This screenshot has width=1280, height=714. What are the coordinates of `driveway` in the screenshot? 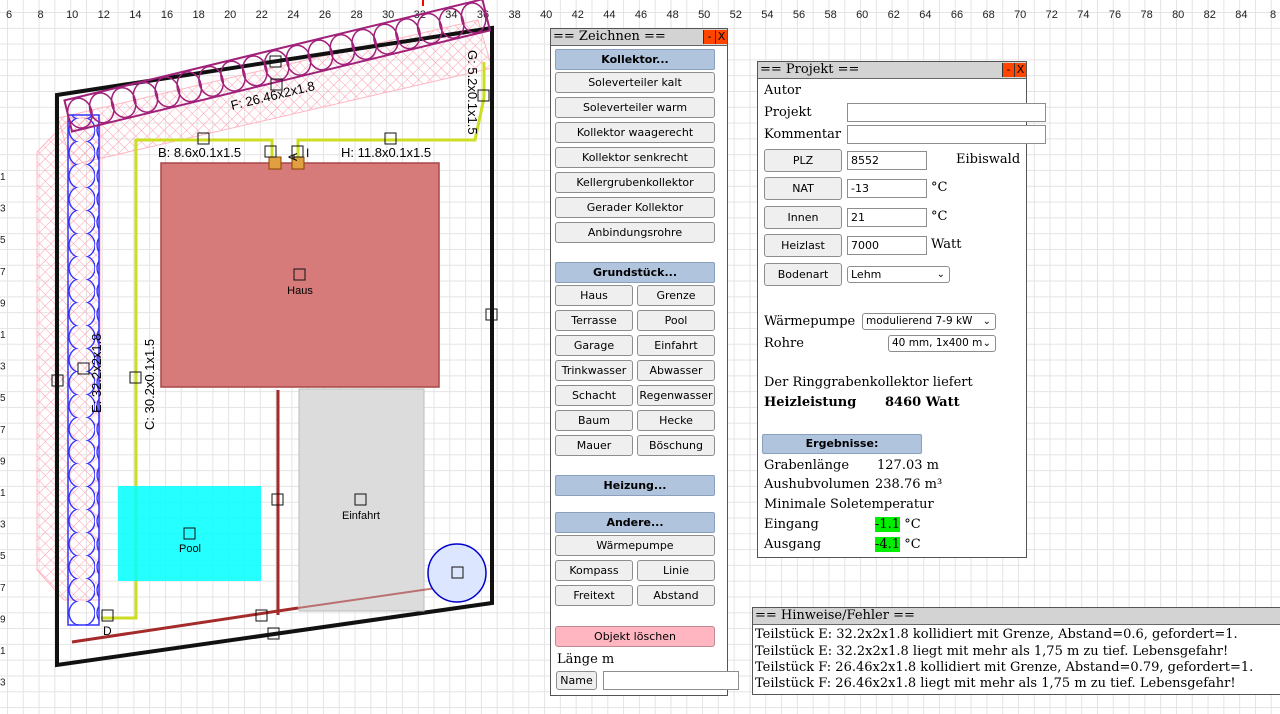 It's located at (361, 500).